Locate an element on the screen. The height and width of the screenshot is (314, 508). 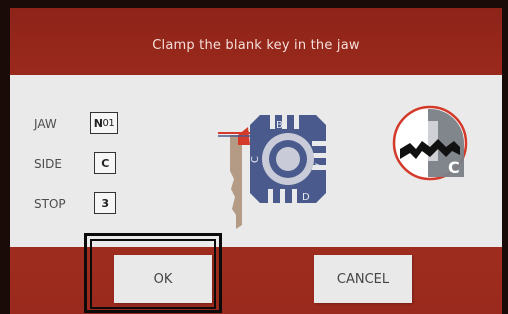
instruction-text: Clamp the blank key in the jaw is located at coordinates (256, 45).